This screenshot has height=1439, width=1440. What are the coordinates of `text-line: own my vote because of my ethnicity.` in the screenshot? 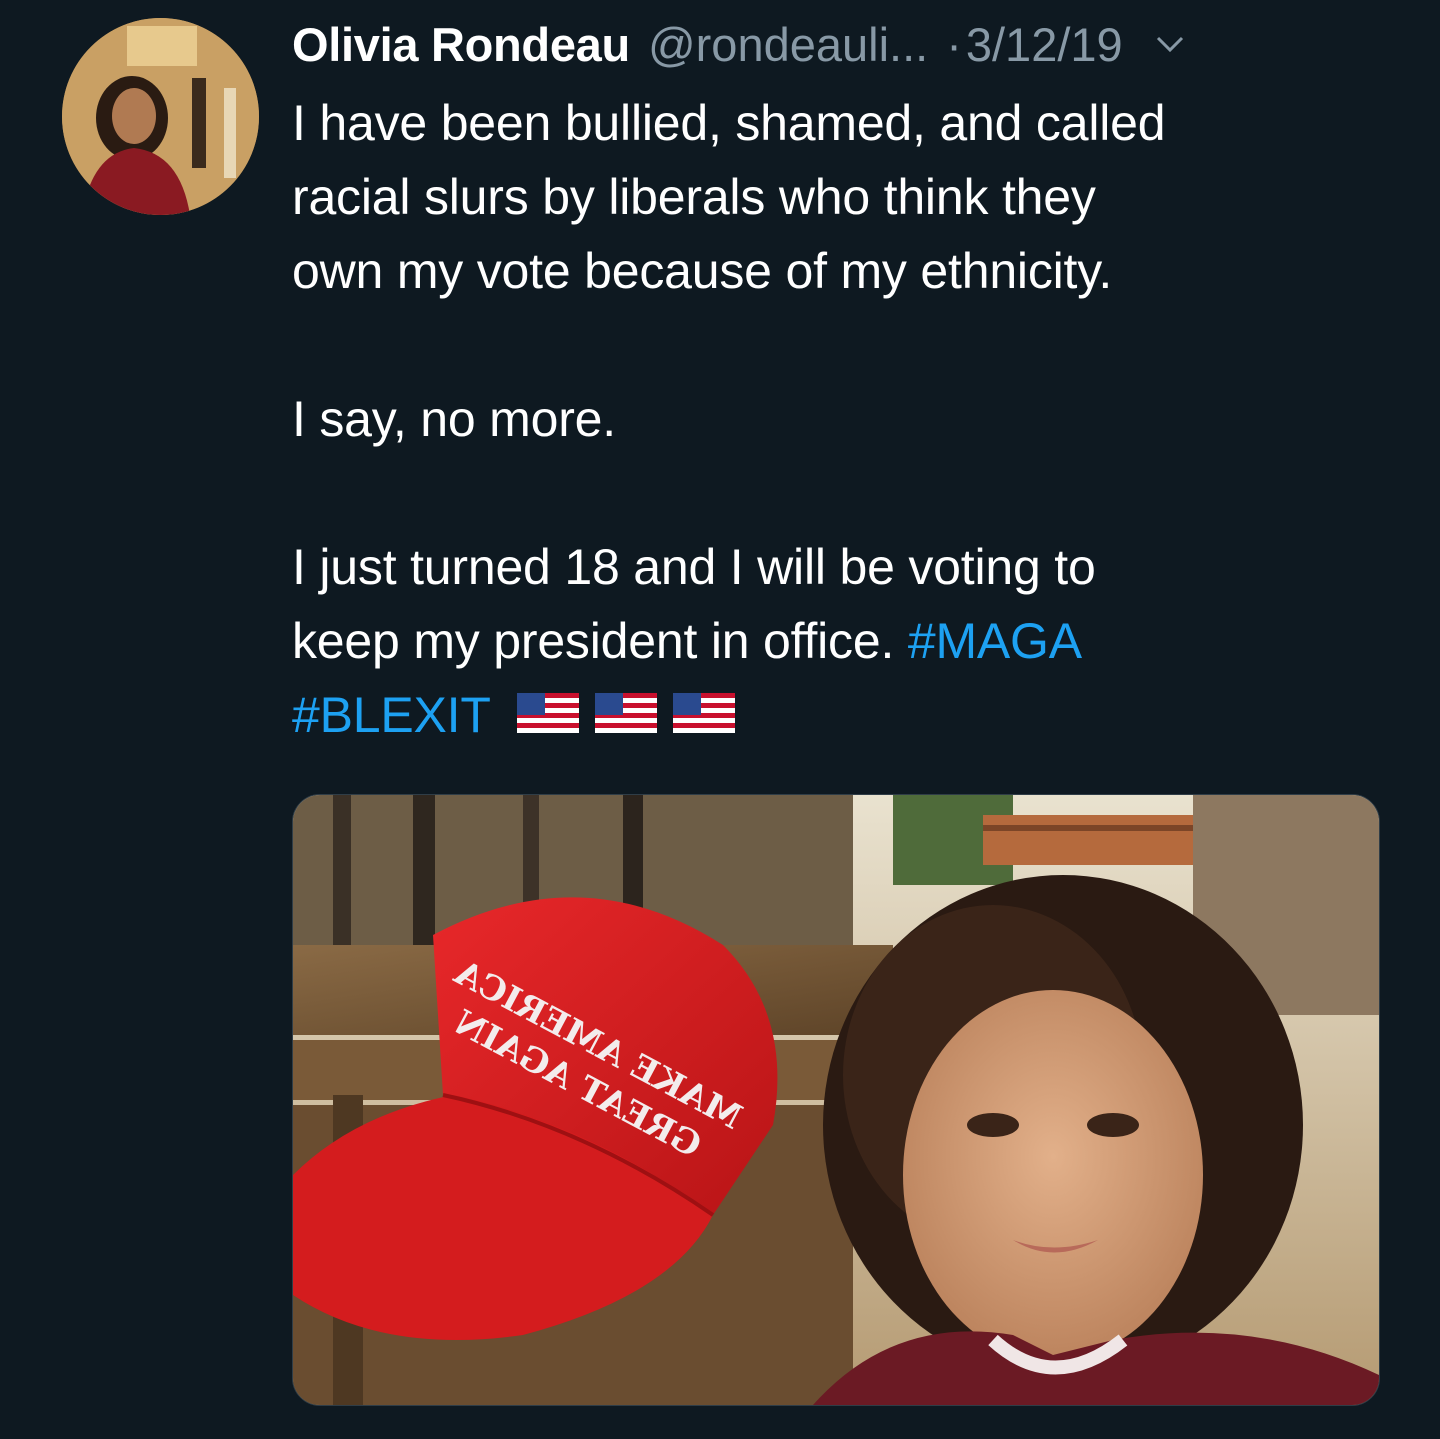 It's located at (702, 271).